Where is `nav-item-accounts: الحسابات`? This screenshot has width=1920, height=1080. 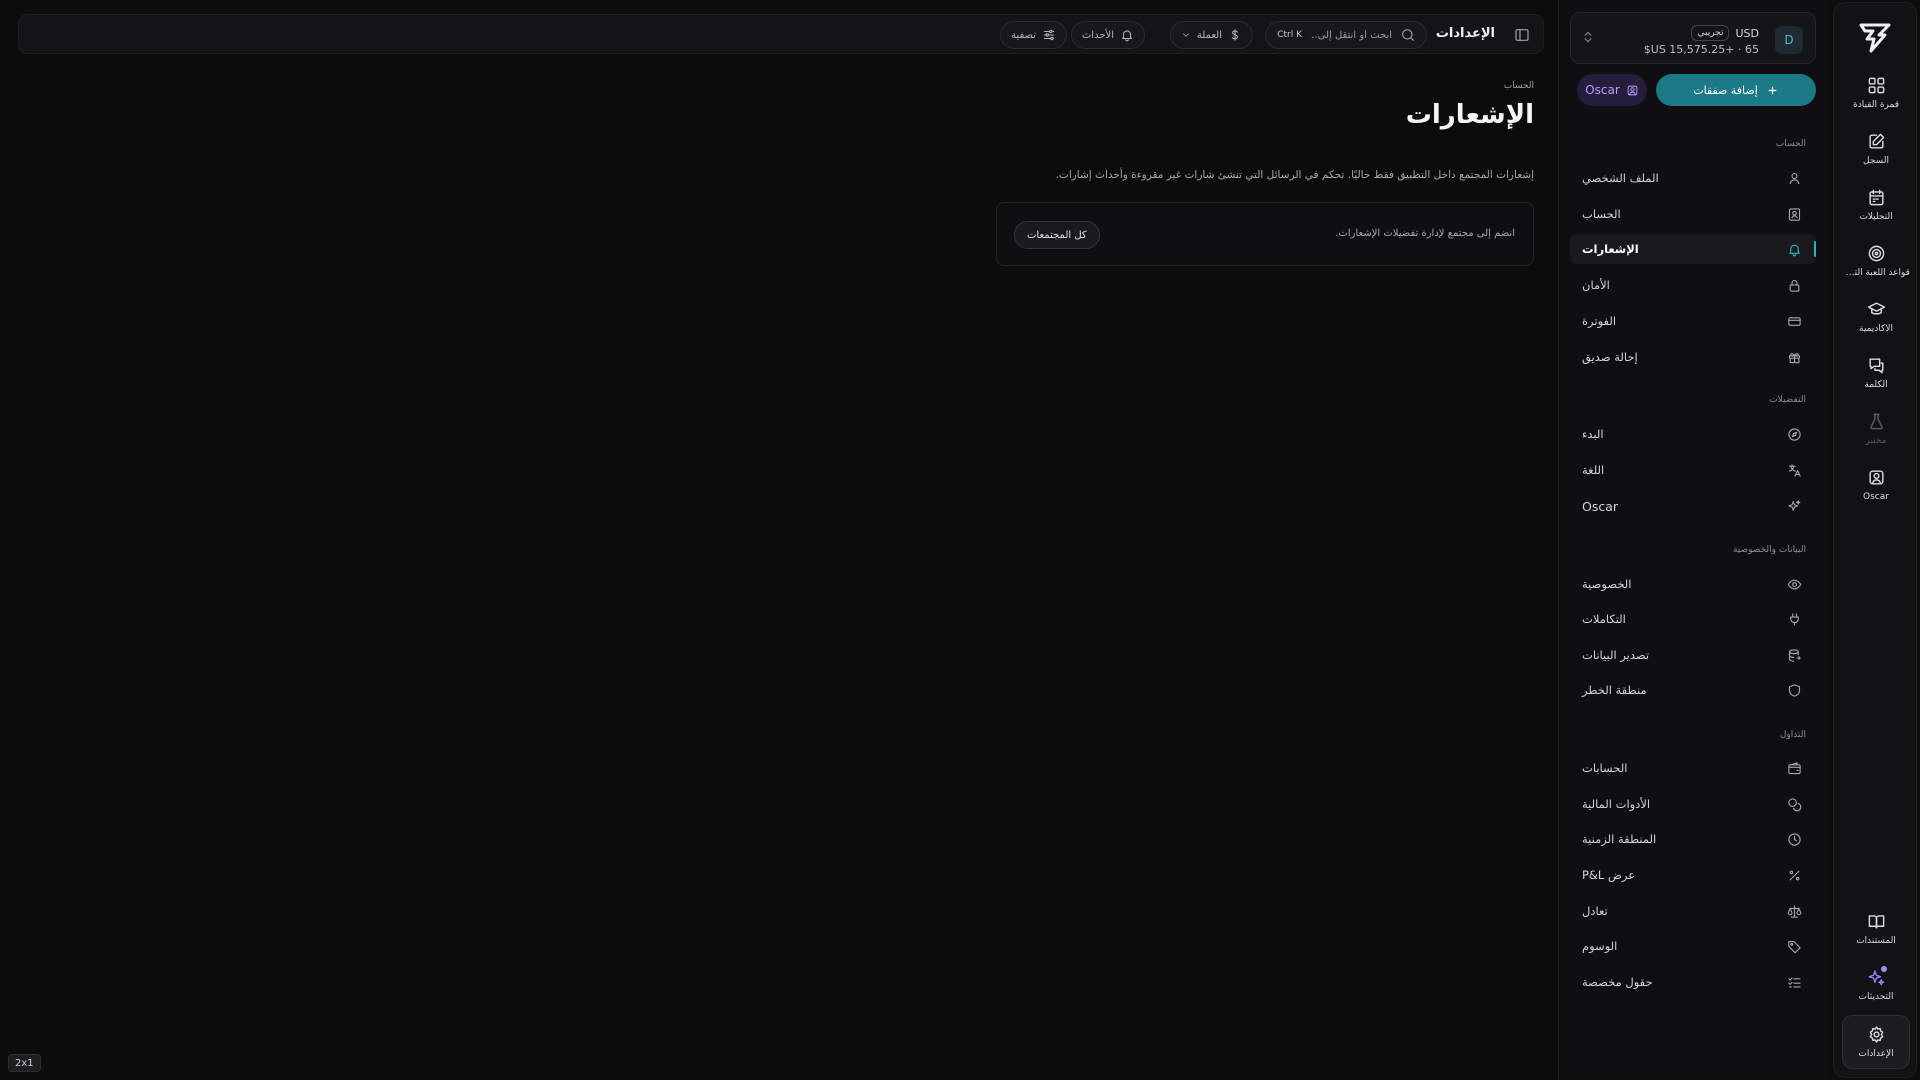
nav-item-accounts: الحسابات is located at coordinates (1693, 768).